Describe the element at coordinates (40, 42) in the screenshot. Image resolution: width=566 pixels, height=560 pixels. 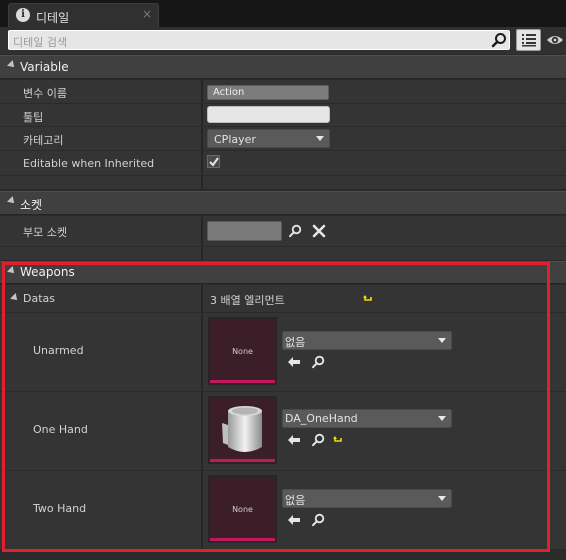
I see `search-placeholder: 디테일 검색` at that location.